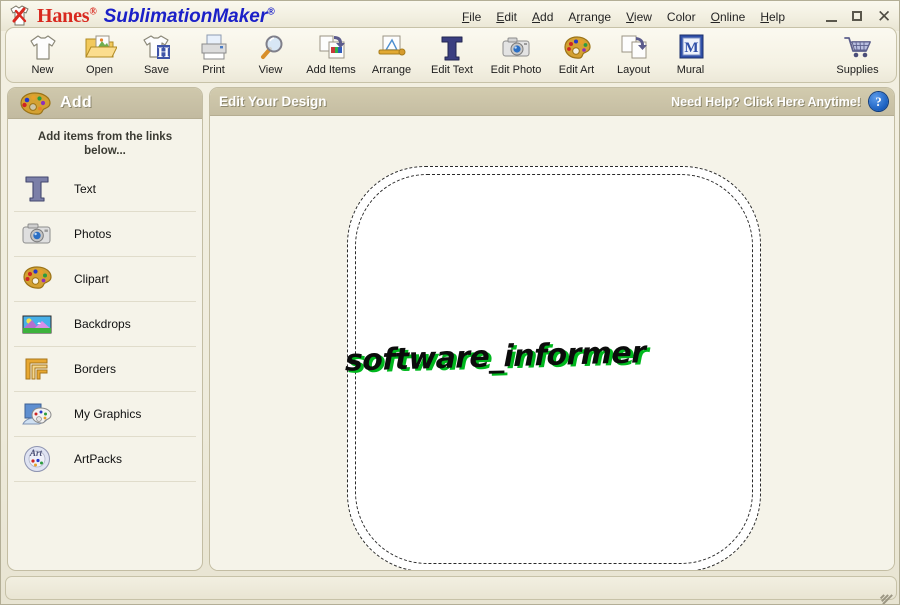 Image resolution: width=900 pixels, height=605 pixels. What do you see at coordinates (67, 16) in the screenshot?
I see `brand-name: Hanes®` at bounding box center [67, 16].